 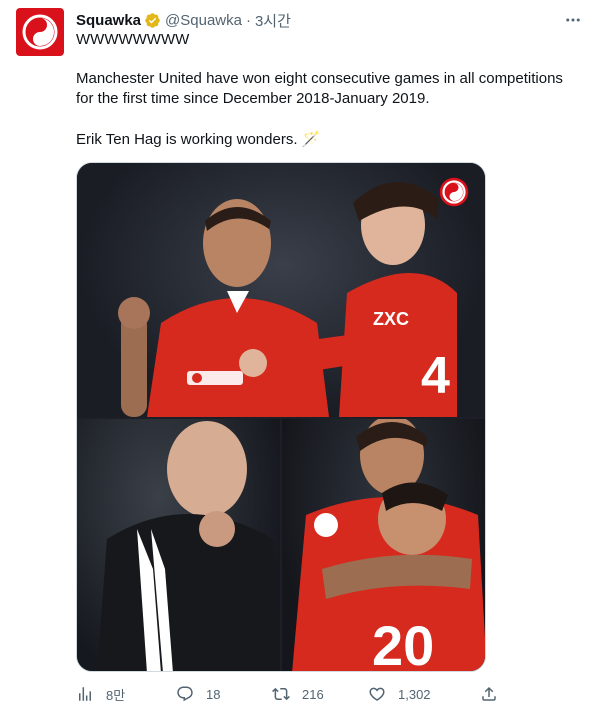 What do you see at coordinates (391, 319) in the screenshot?
I see `svg-text: ZXC` at bounding box center [391, 319].